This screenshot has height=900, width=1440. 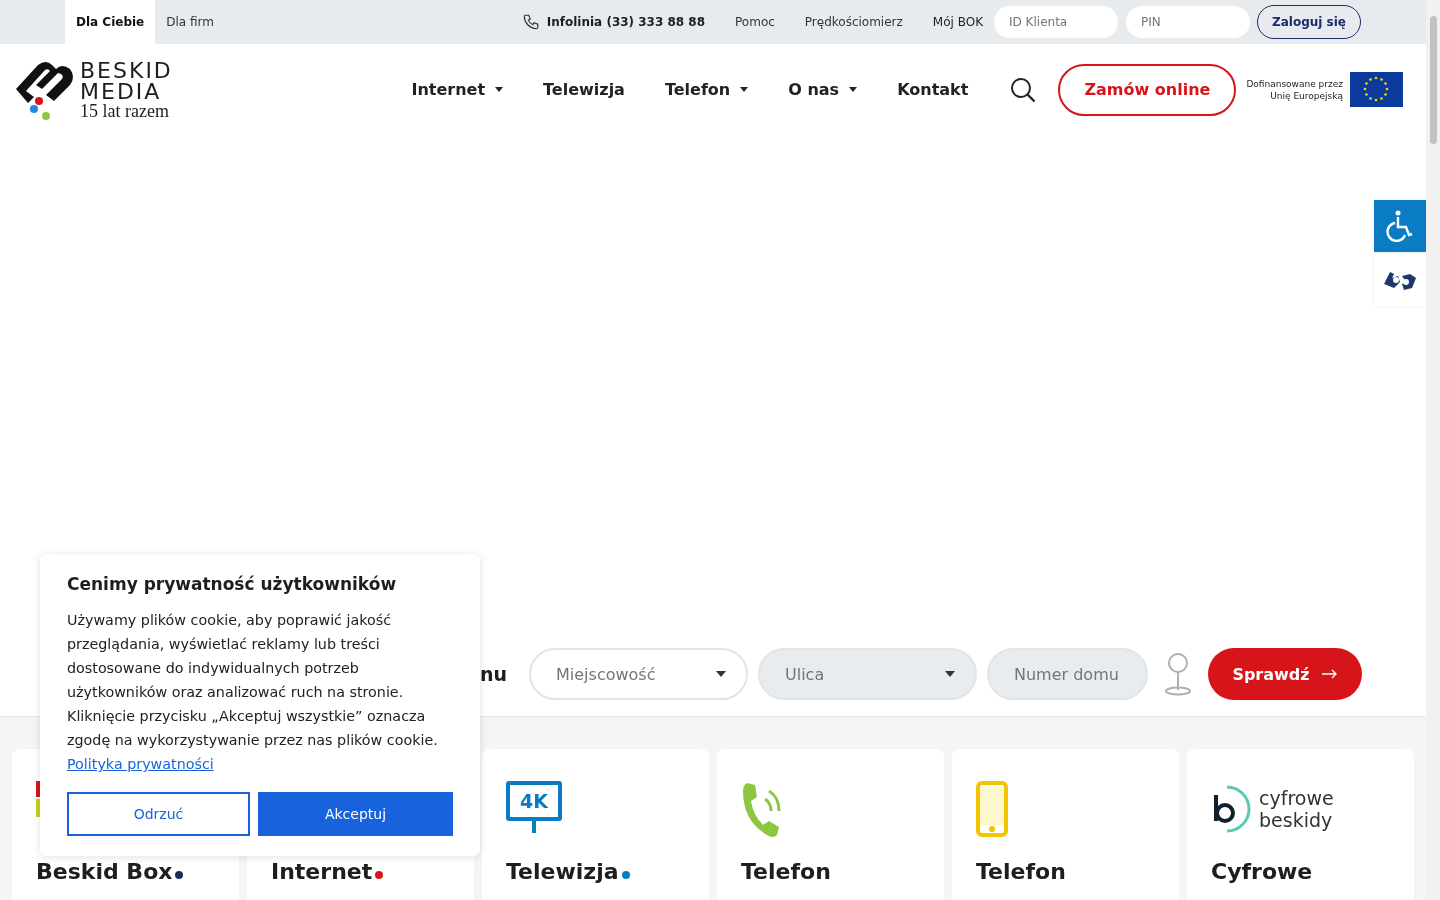 I want to click on eu-funding-text: Unię Europejską, so click(x=1306, y=95).